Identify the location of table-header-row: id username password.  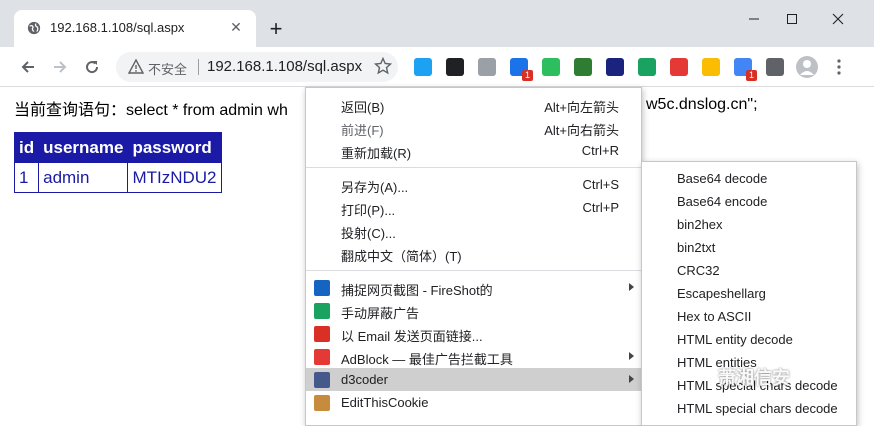
(117, 147).